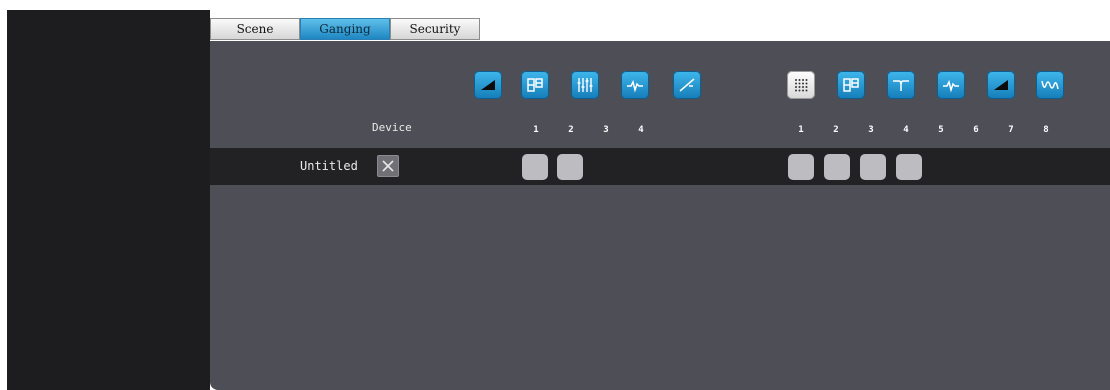 This screenshot has width=1110, height=390. I want to click on close-icon, so click(388, 166).